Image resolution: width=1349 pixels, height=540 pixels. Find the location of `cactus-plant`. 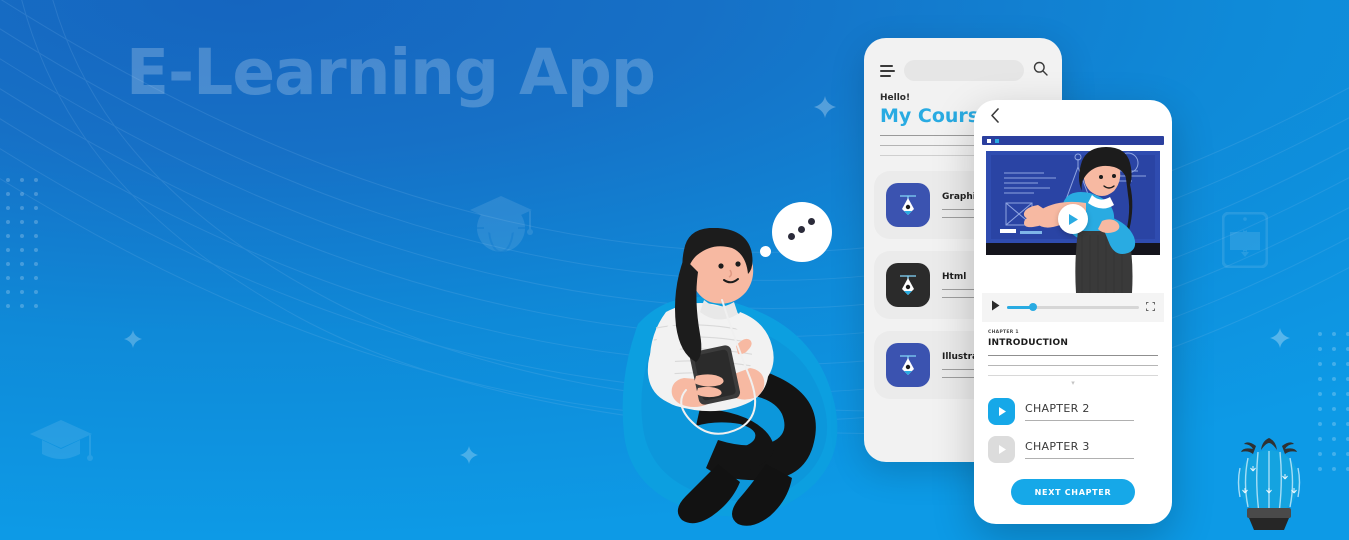

cactus-plant is located at coordinates (1269, 480).